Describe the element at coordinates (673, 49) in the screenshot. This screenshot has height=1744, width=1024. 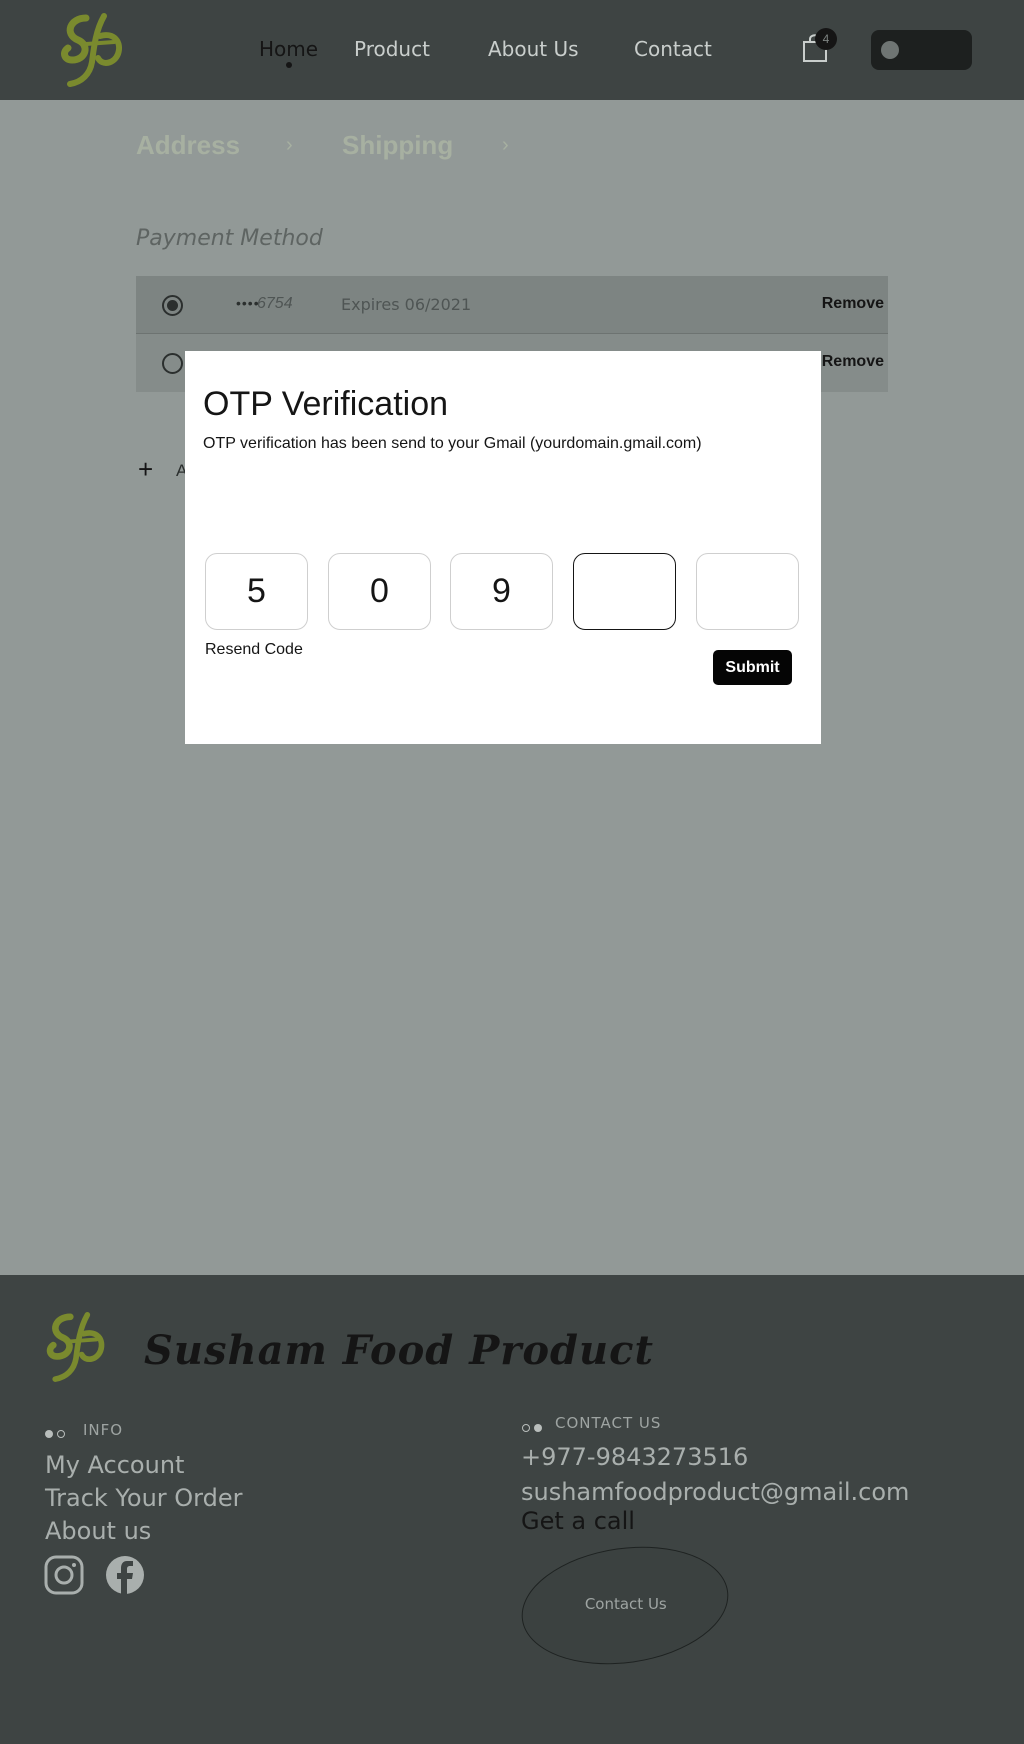
I see `nav-contact: Contact` at that location.